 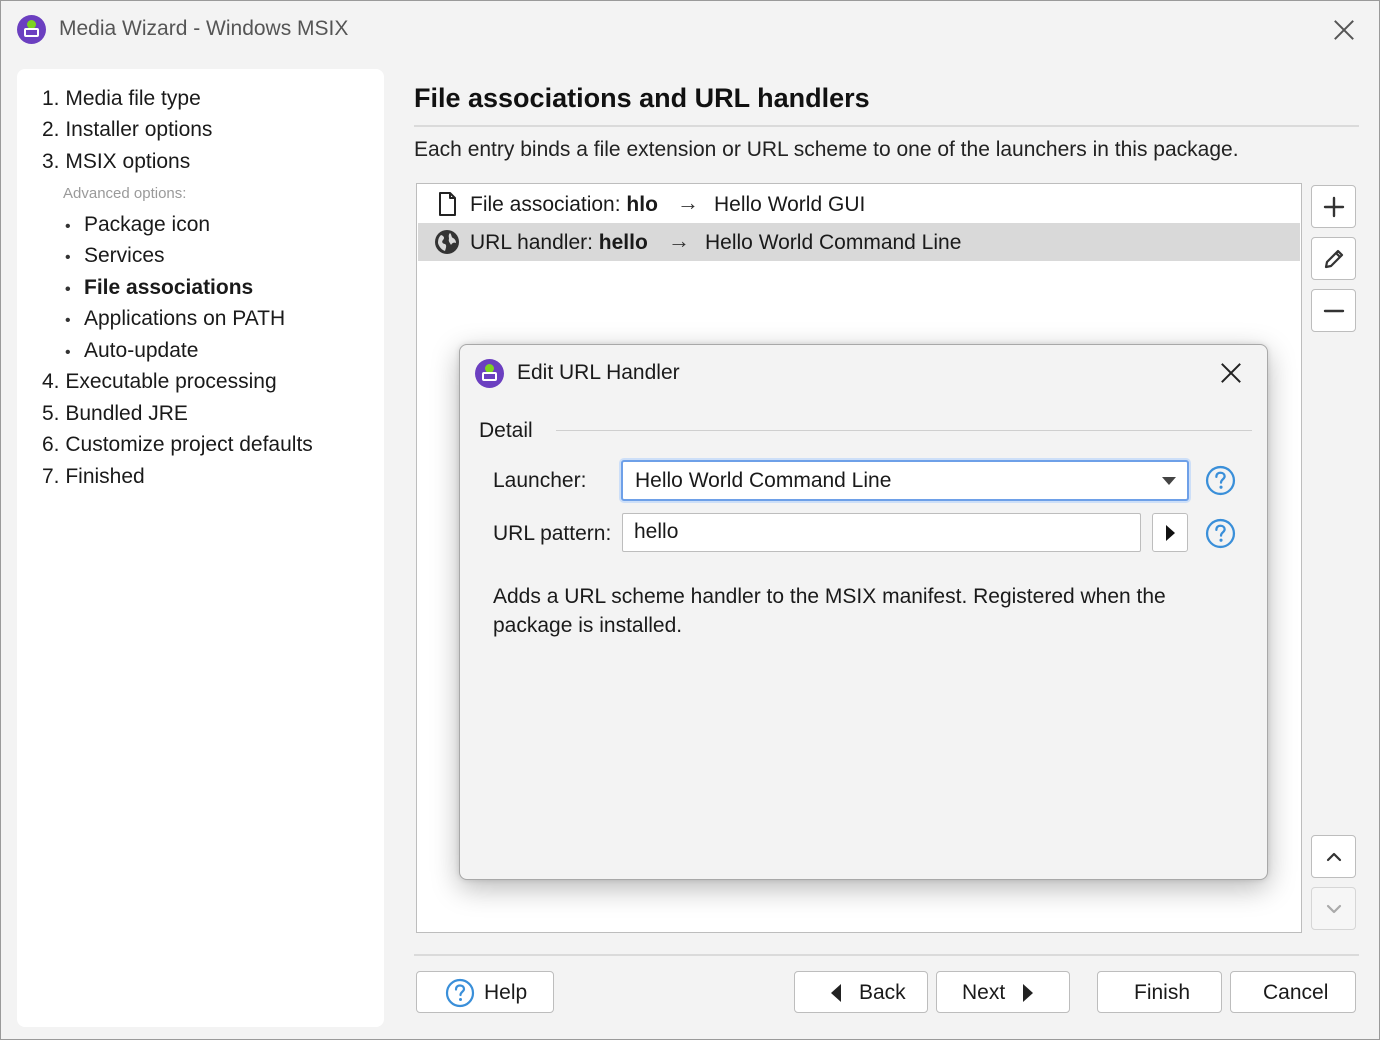 I want to click on help-button: Help, so click(x=485, y=992).